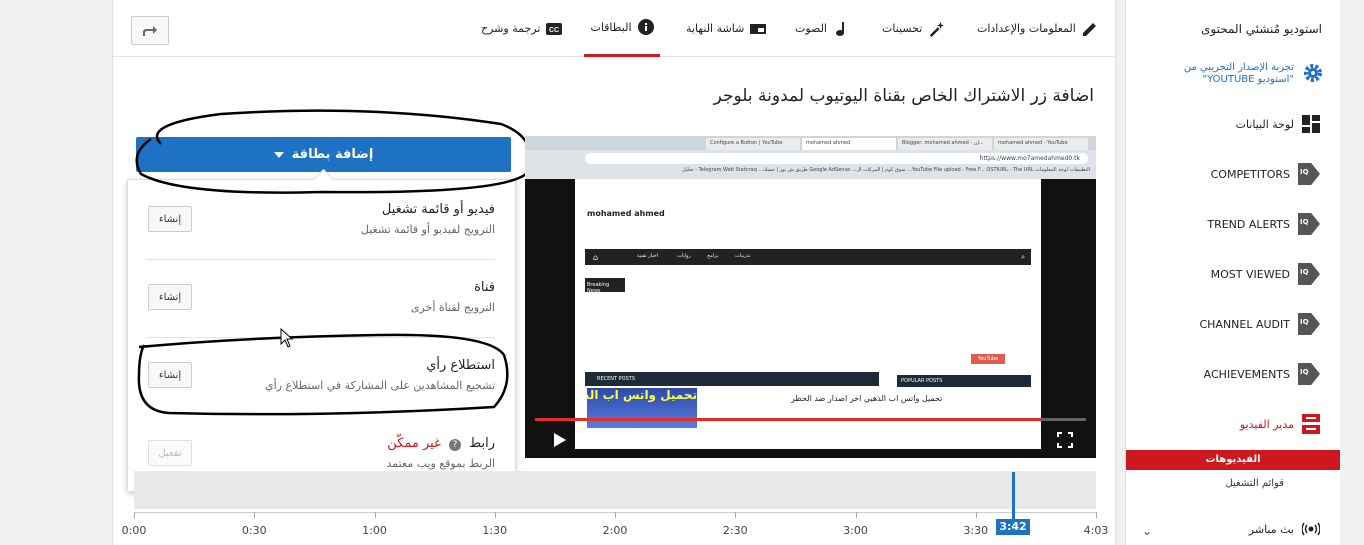  I want to click on tab-enhancements: تحسينات, so click(913, 28).